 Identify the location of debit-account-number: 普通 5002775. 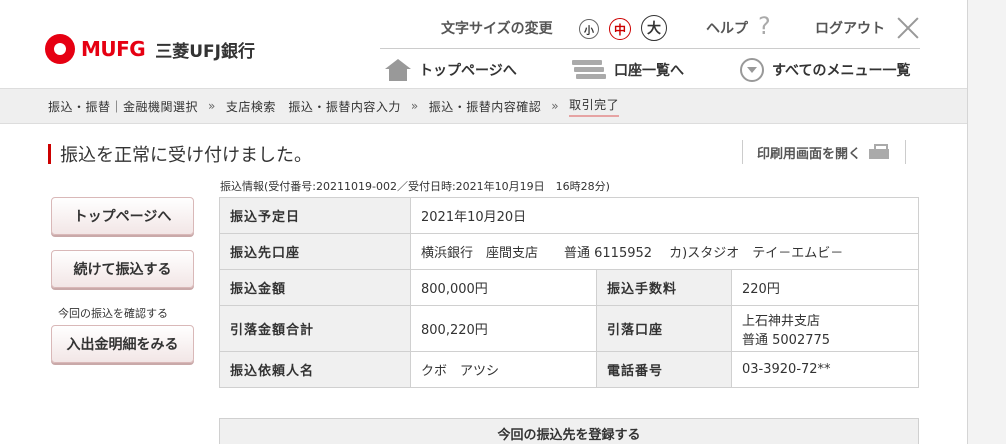
(786, 340).